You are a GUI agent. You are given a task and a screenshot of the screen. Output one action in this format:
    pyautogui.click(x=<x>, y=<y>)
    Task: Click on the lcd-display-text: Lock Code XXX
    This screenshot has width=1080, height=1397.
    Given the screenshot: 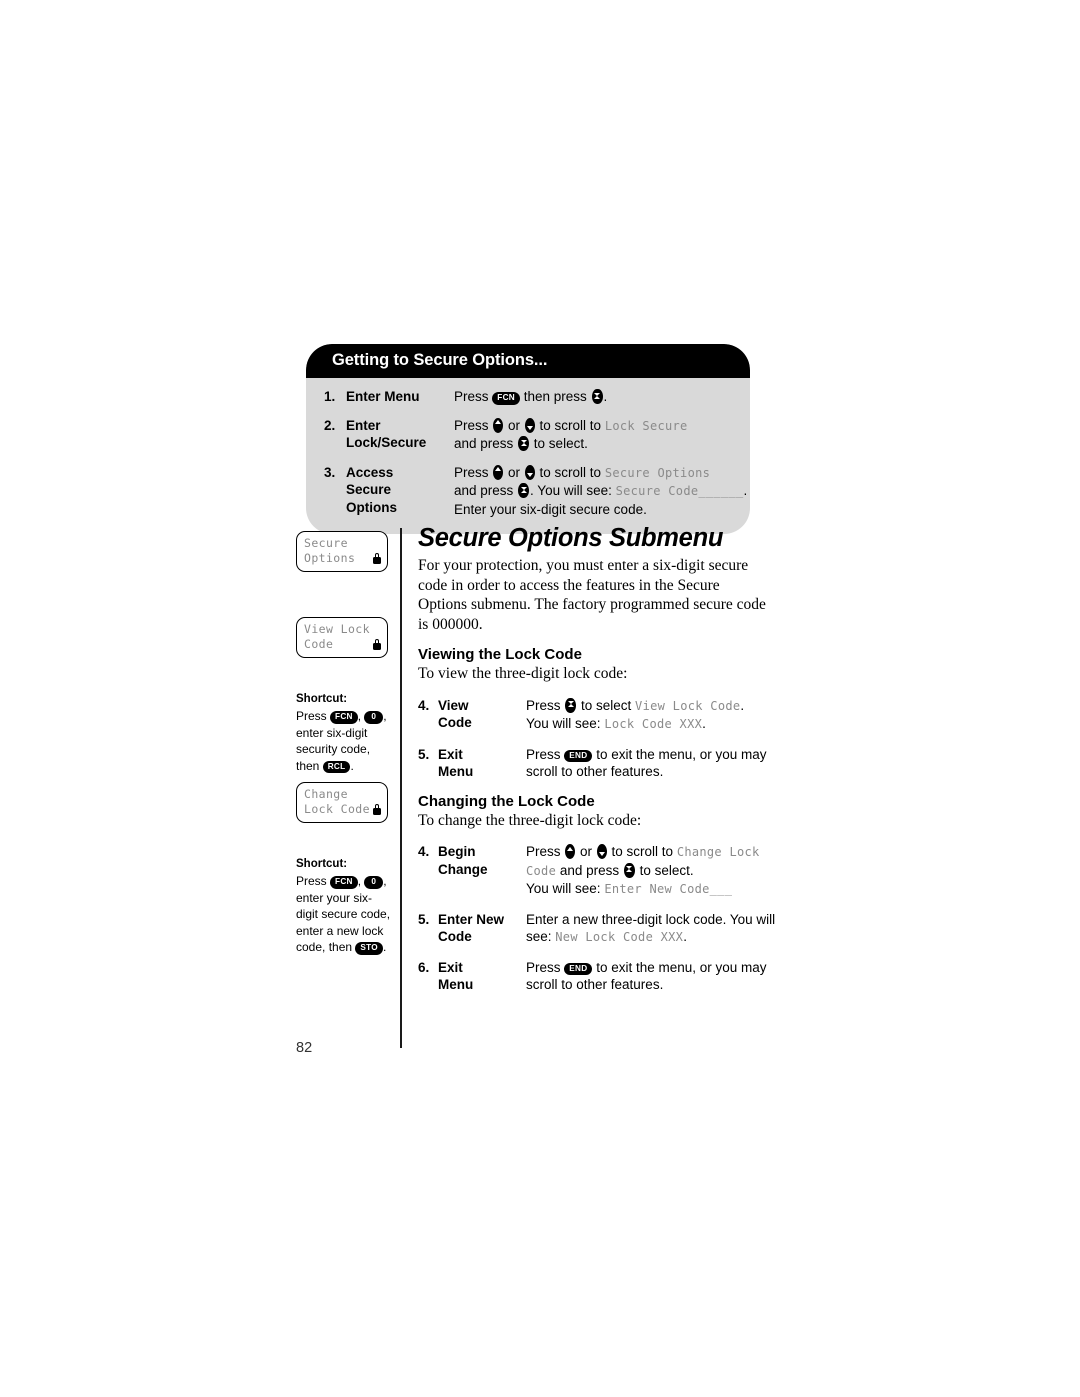 What is the action you would take?
    pyautogui.click(x=653, y=724)
    